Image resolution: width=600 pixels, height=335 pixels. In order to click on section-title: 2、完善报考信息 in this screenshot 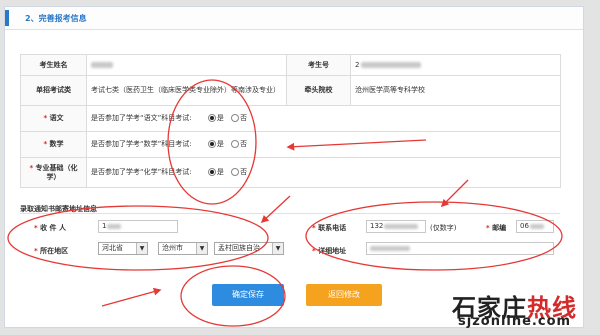, I will do `click(56, 18)`.